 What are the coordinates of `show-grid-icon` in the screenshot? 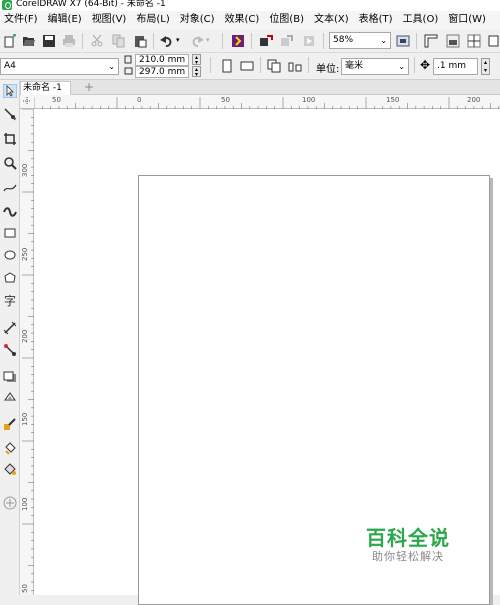 It's located at (453, 41).